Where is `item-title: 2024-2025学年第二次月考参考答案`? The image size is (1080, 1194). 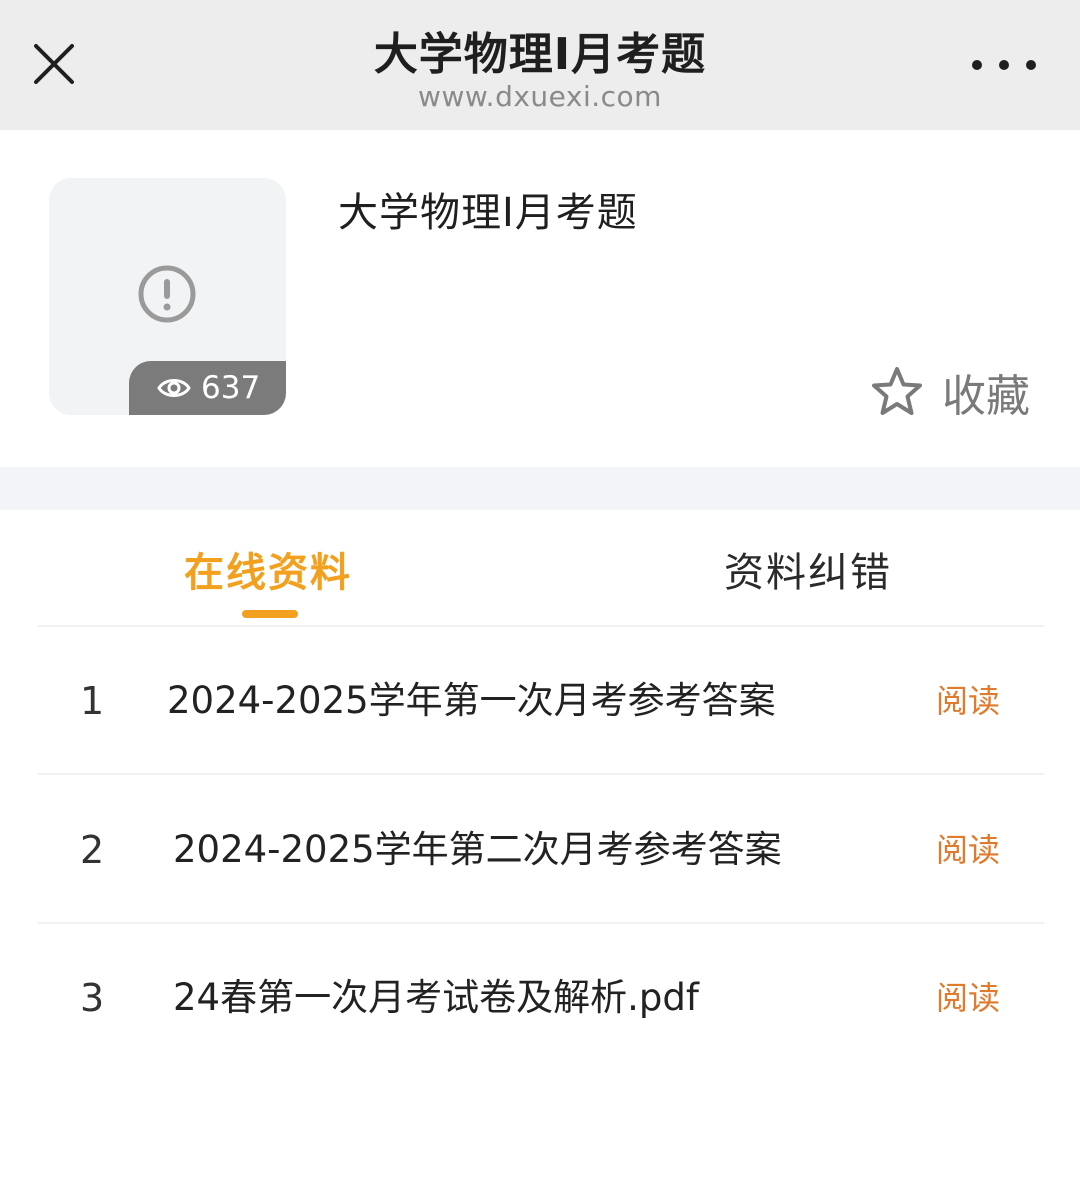
item-title: 2024-2025学年第二次月考参考答案 is located at coordinates (477, 849).